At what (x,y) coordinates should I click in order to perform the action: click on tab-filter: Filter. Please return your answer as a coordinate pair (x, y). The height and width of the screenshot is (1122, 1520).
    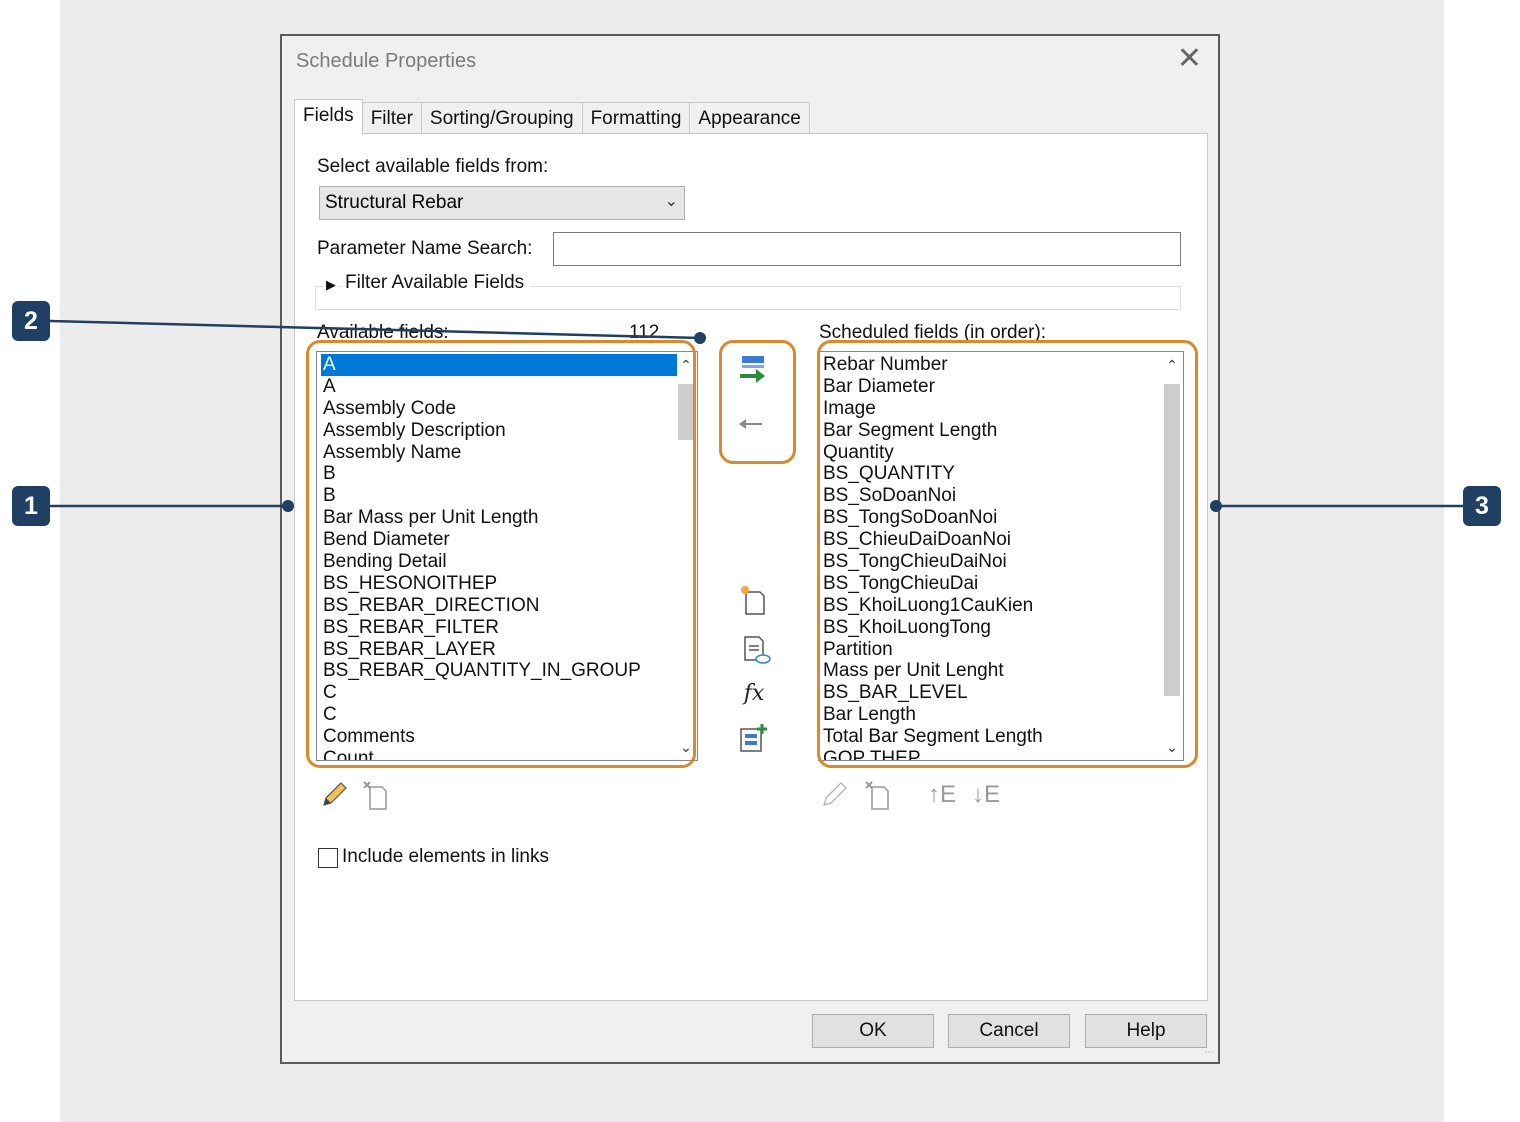
    Looking at the image, I should click on (391, 118).